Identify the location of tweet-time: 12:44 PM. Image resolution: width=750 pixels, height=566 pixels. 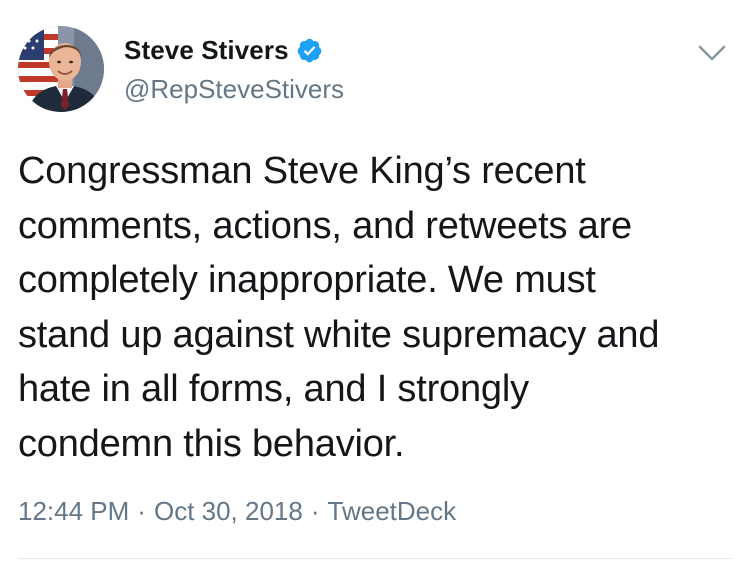
(73, 511).